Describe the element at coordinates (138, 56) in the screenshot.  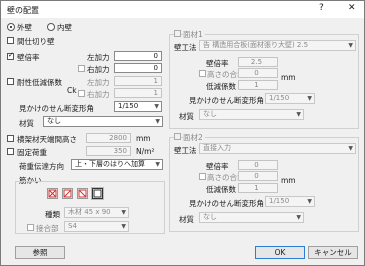
I see `wall-ratio-left-input: 0` at that location.